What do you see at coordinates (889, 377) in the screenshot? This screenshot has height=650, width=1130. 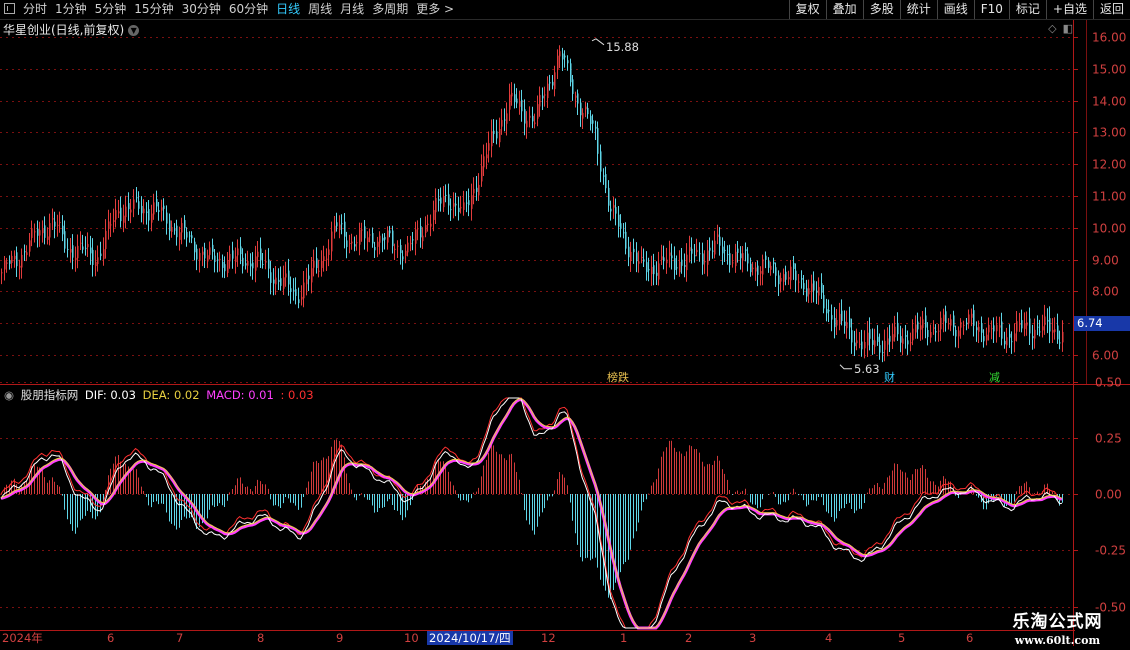 I see `event-tag-finance: 财` at bounding box center [889, 377].